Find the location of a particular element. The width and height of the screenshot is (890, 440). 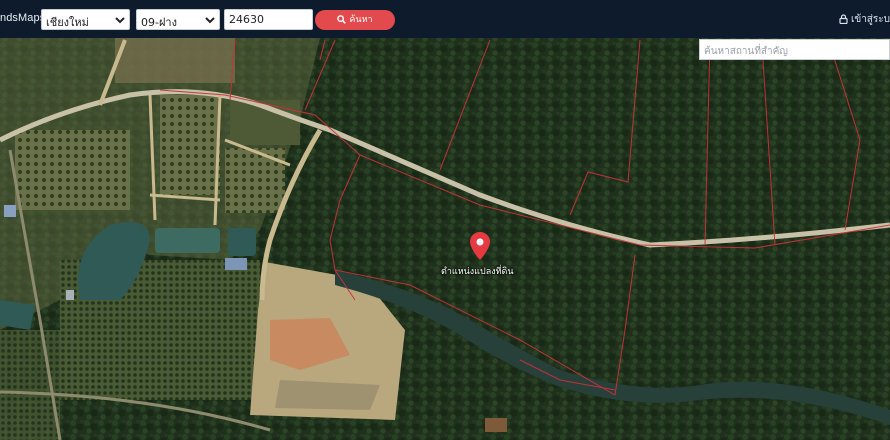

district-select-value: 09-ฝาง is located at coordinates (159, 22).